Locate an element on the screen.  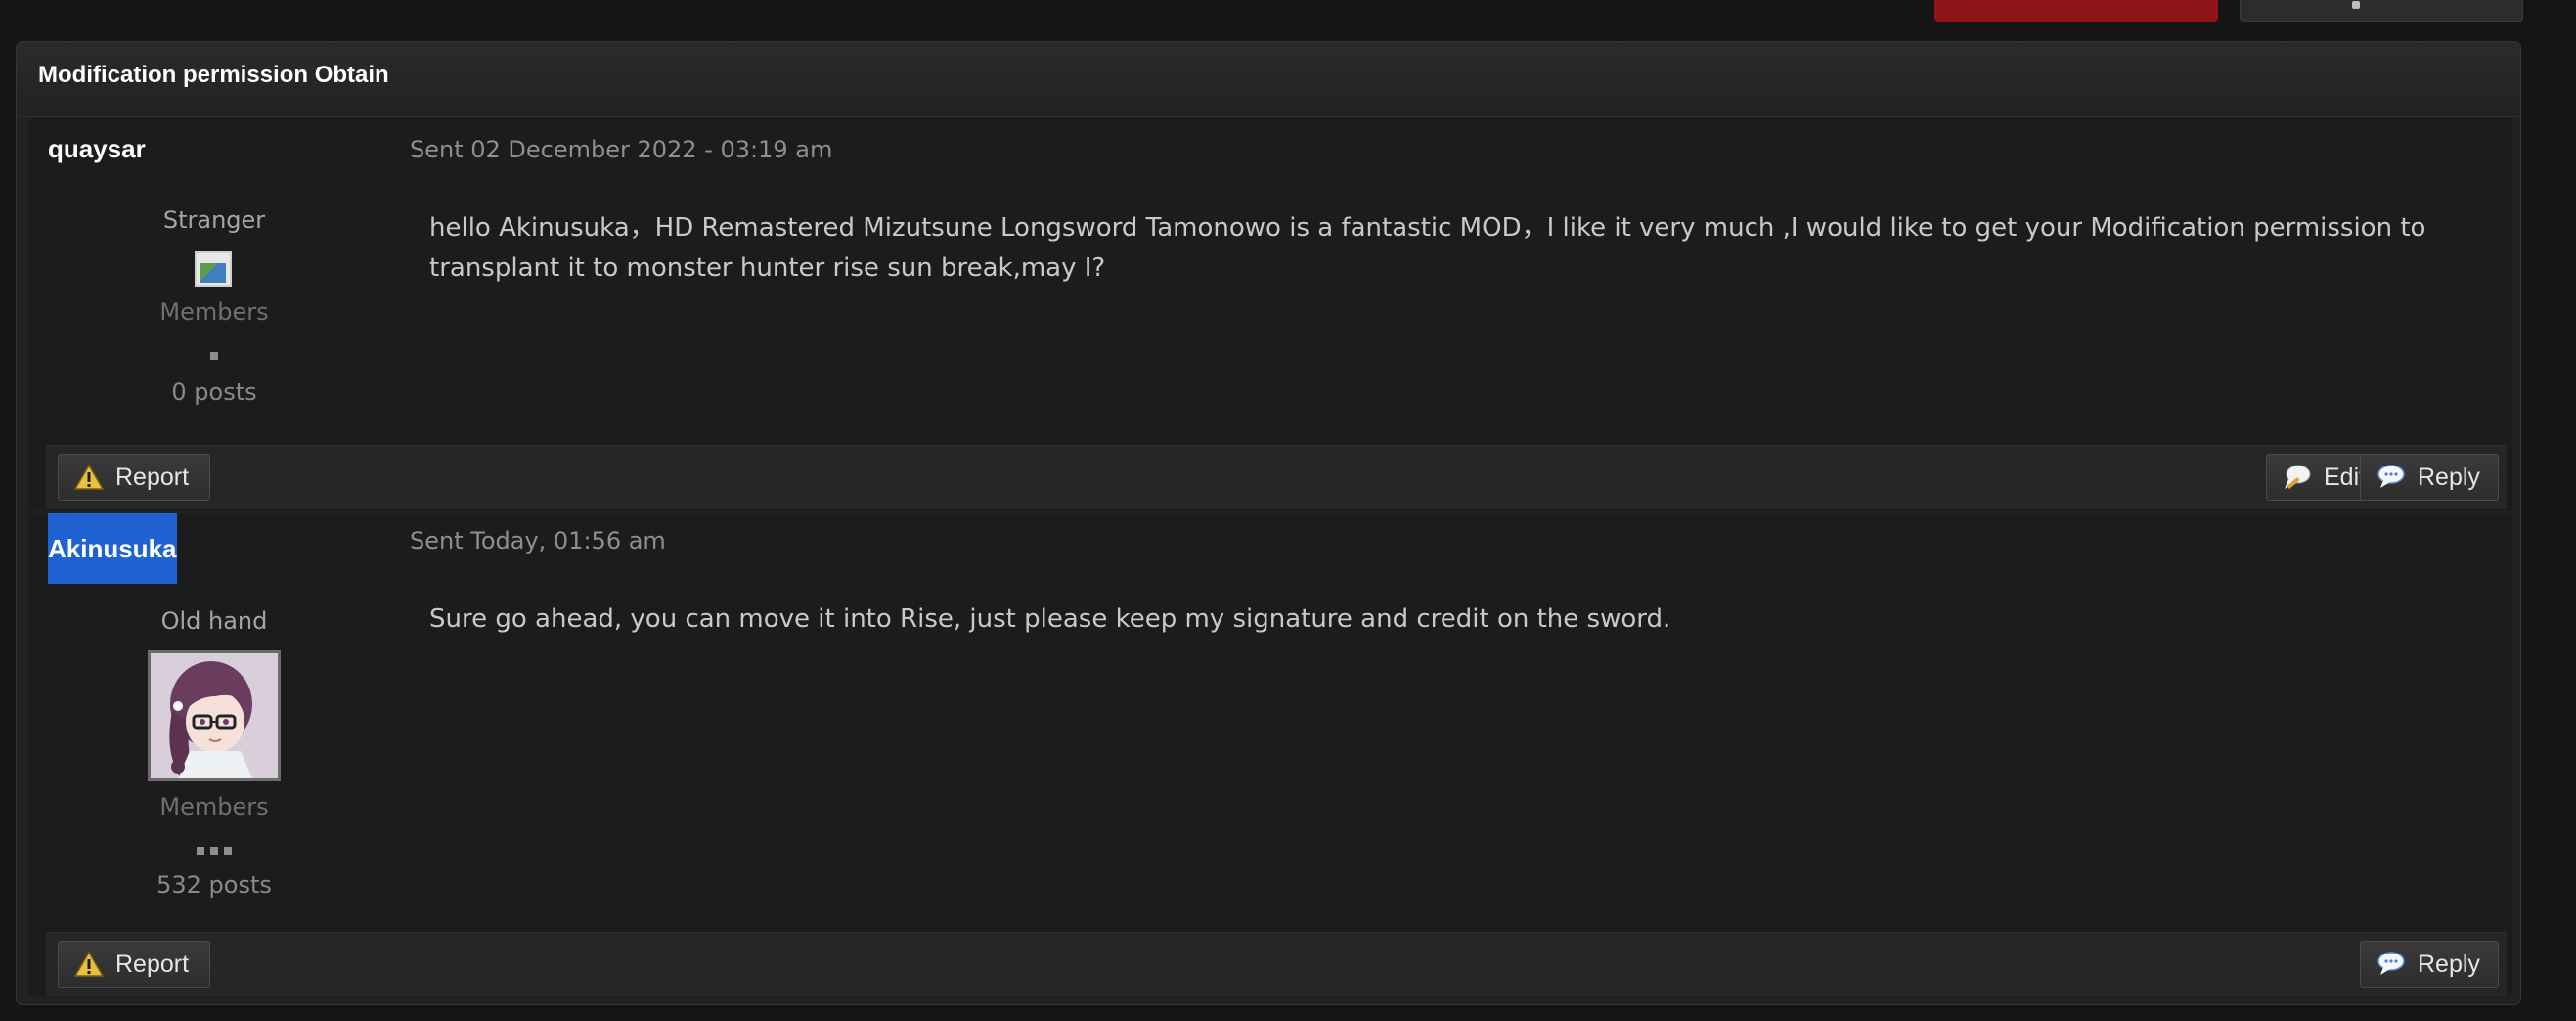
top-action-button-red is located at coordinates (2076, 11).